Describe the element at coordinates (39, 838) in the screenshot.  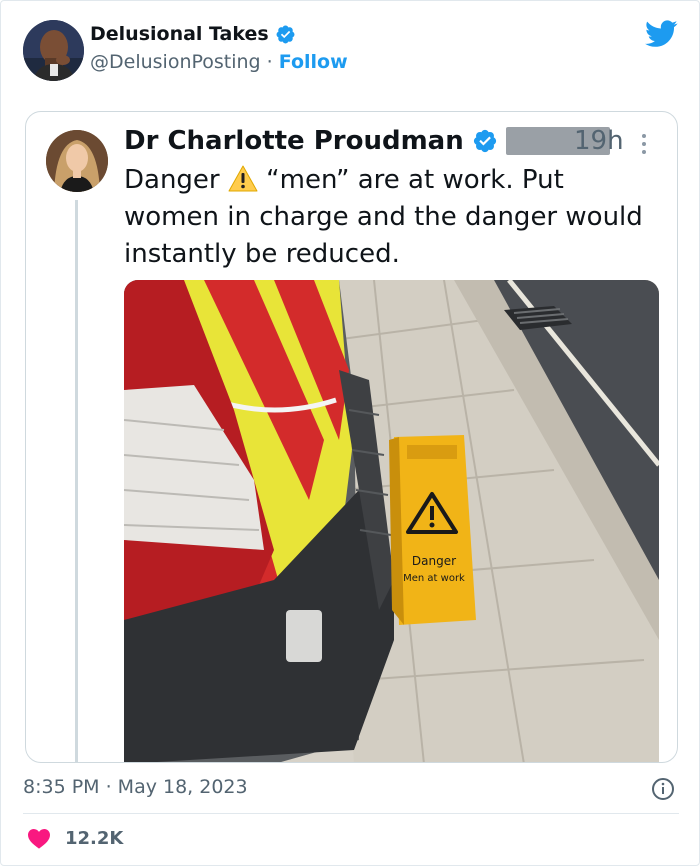
I see `heart-icon` at that location.